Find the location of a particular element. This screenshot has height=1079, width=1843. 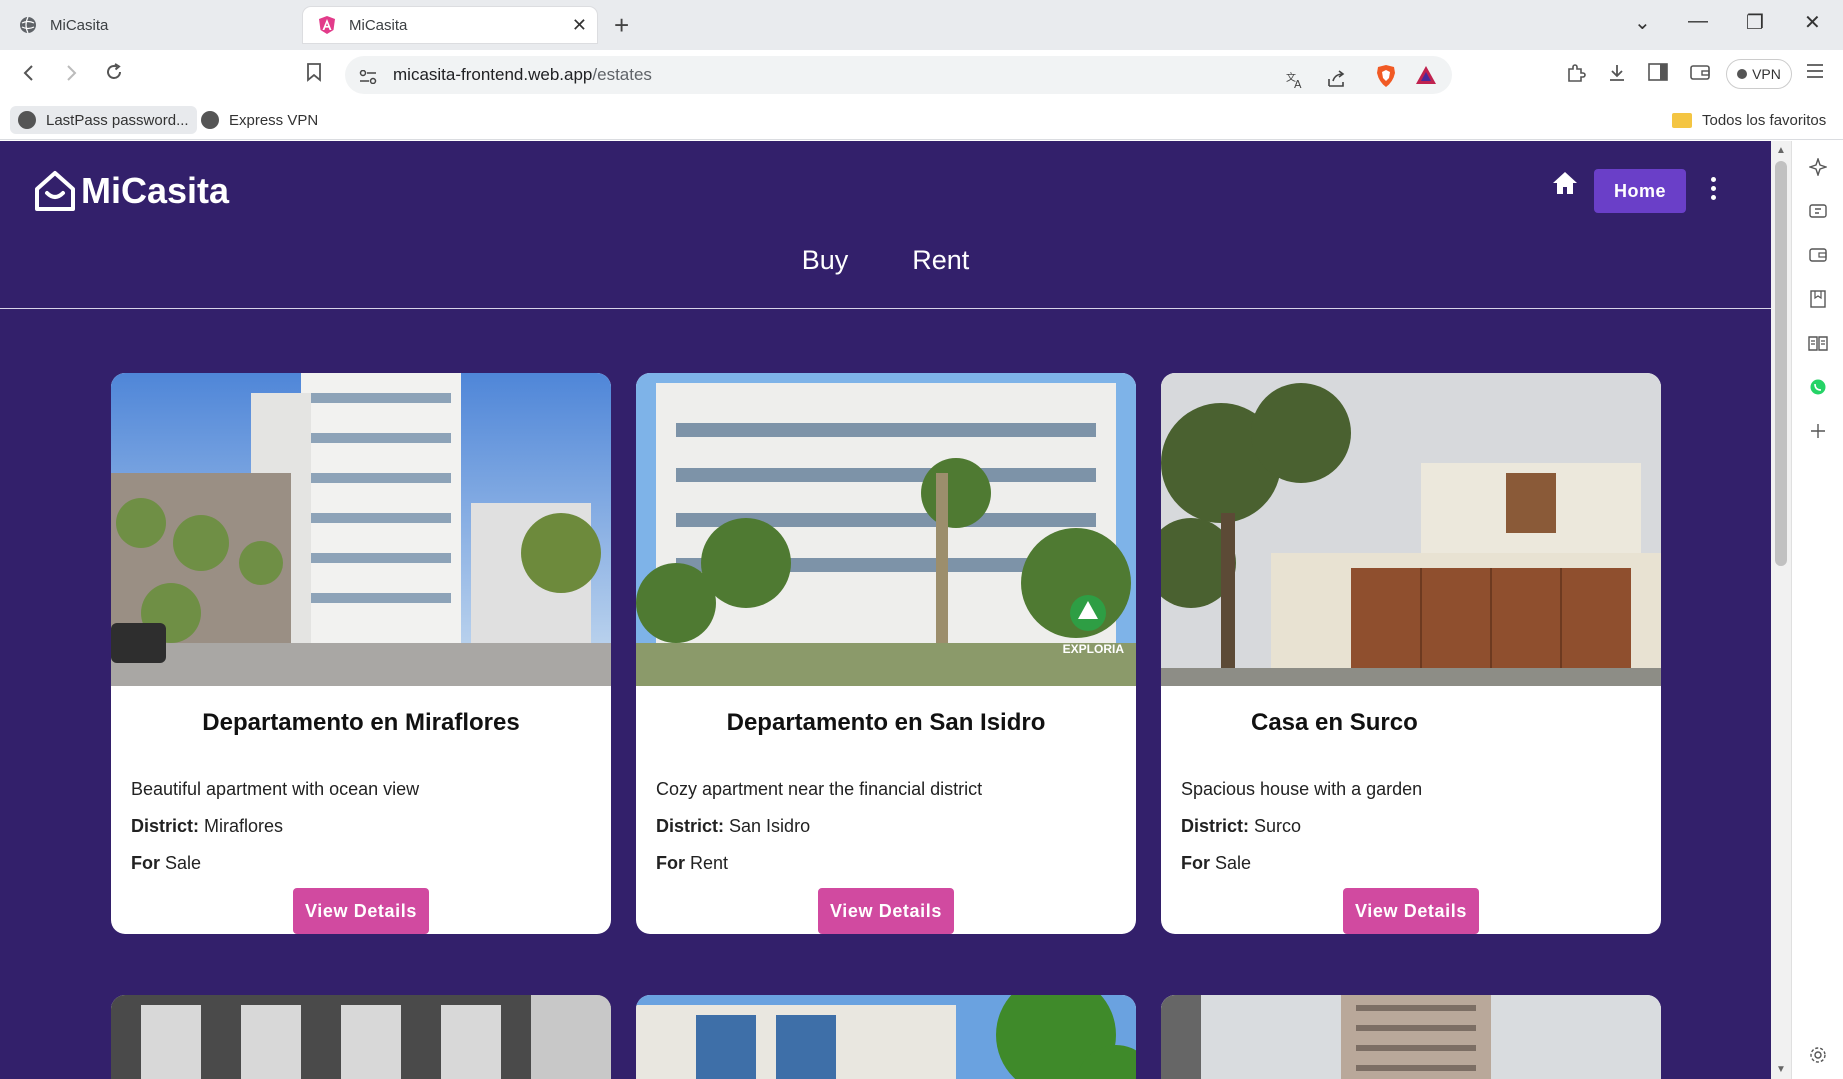

bookmark-express-vpn: Express VPN is located at coordinates (259, 120).